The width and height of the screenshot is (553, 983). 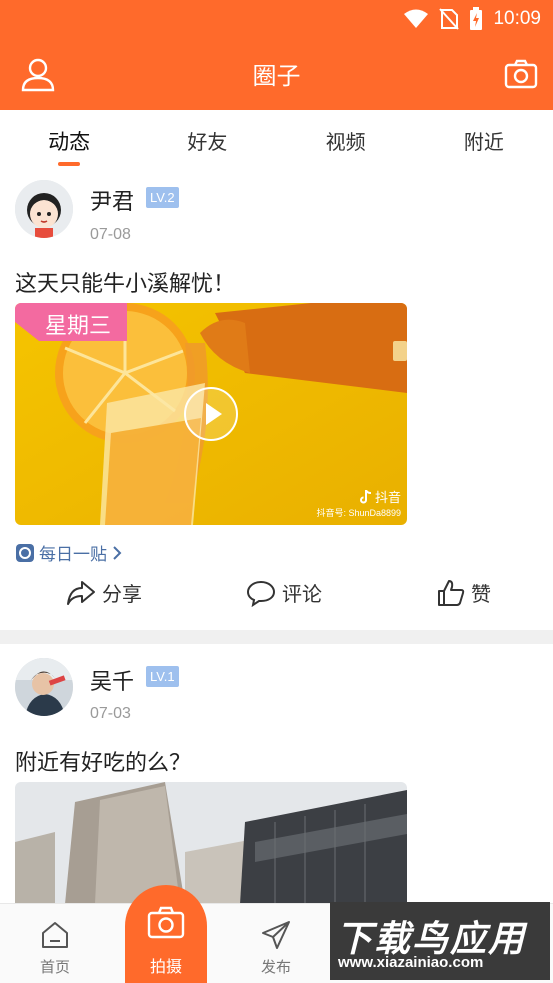 What do you see at coordinates (25, 552) in the screenshot?
I see `topic-icon` at bounding box center [25, 552].